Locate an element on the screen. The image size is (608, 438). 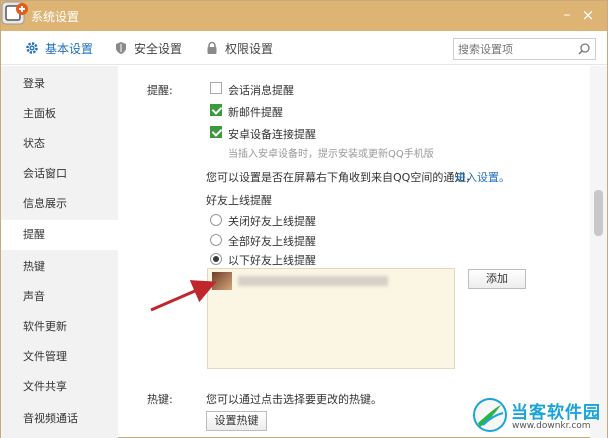
all-friend-online-radio is located at coordinates (216, 240).